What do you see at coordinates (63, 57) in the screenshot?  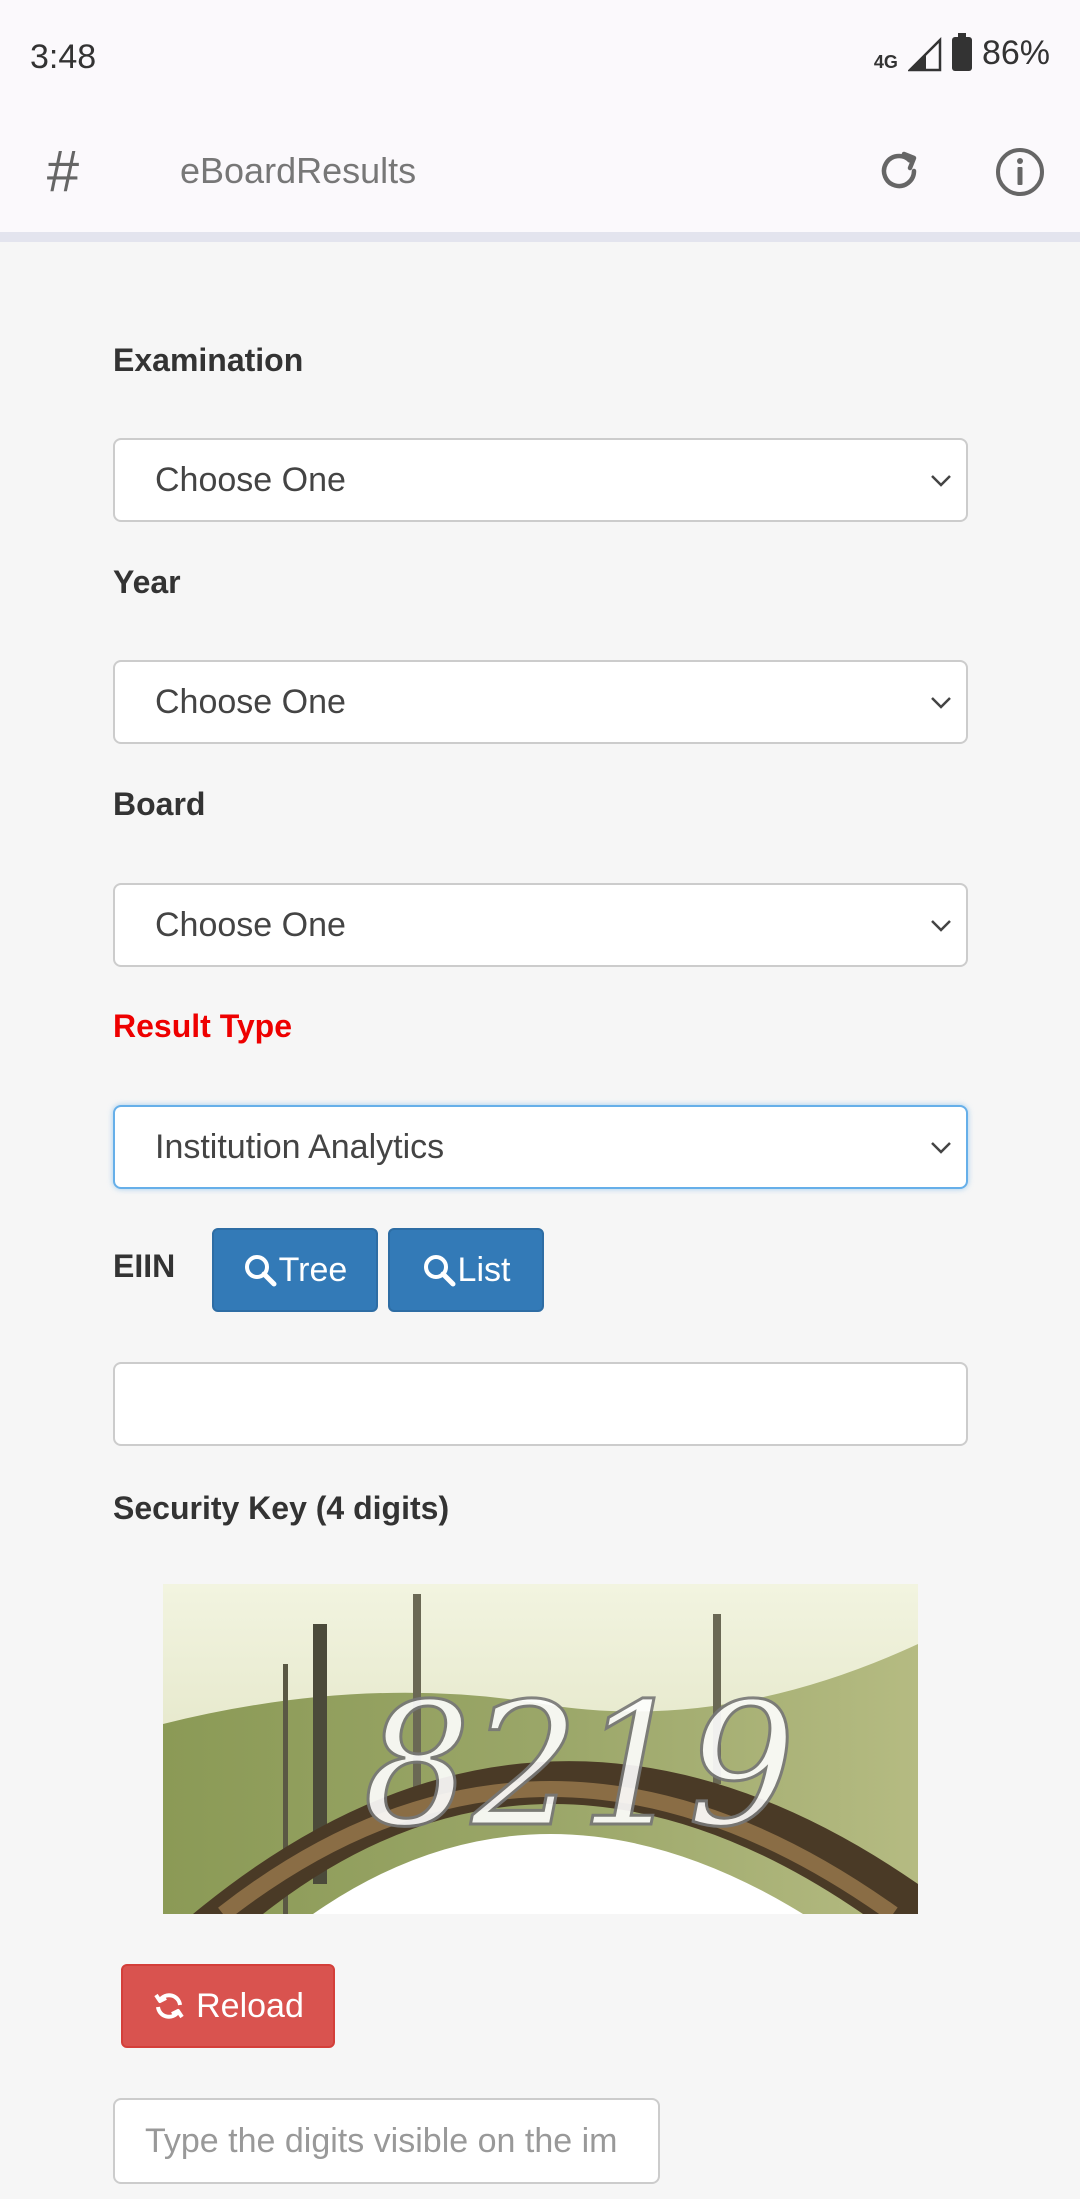 I see `status-time: 3:48` at bounding box center [63, 57].